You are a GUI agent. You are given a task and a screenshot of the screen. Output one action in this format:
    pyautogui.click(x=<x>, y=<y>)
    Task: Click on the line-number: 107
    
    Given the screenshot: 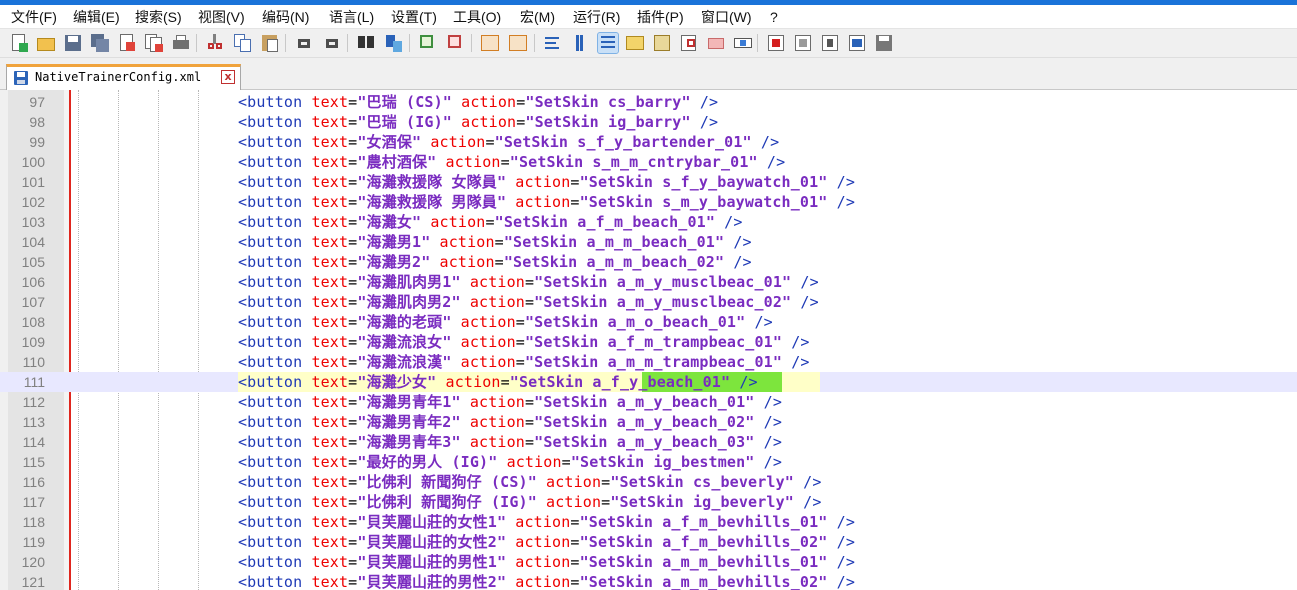 What is the action you would take?
    pyautogui.click(x=33, y=302)
    